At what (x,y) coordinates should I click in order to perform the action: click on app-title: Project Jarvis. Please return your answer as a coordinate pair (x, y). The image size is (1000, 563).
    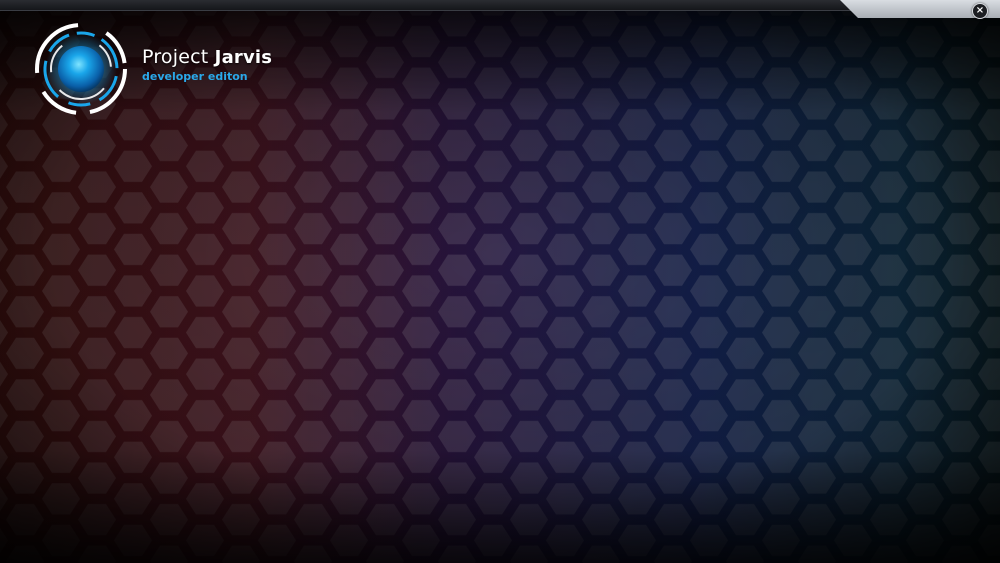
    Looking at the image, I should click on (207, 57).